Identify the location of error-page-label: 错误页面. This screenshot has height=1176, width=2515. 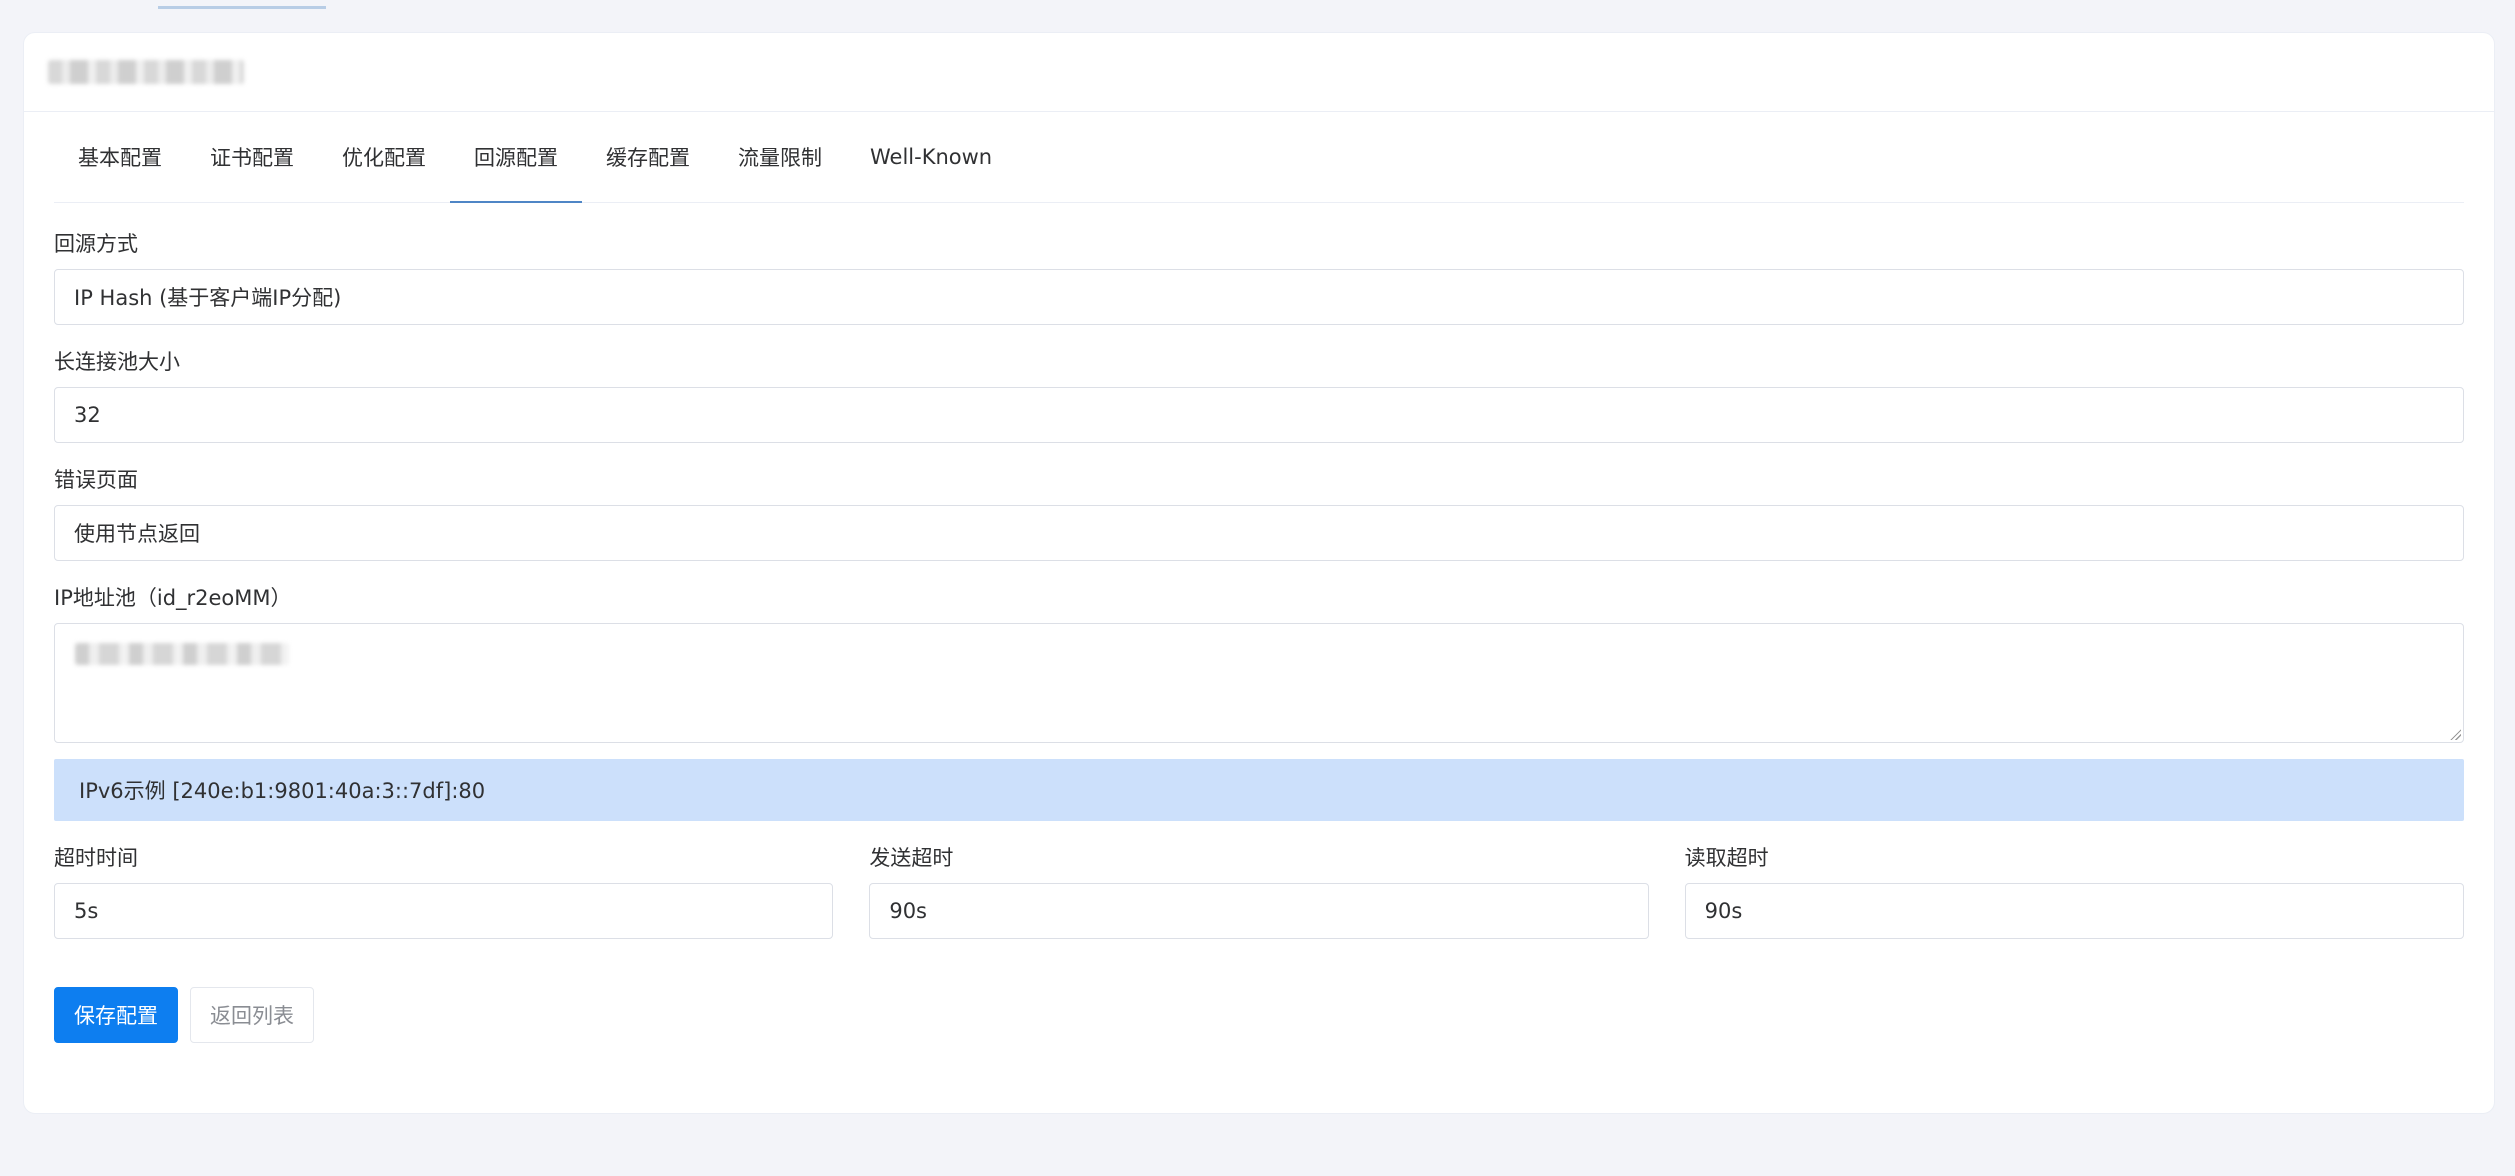
(96, 480).